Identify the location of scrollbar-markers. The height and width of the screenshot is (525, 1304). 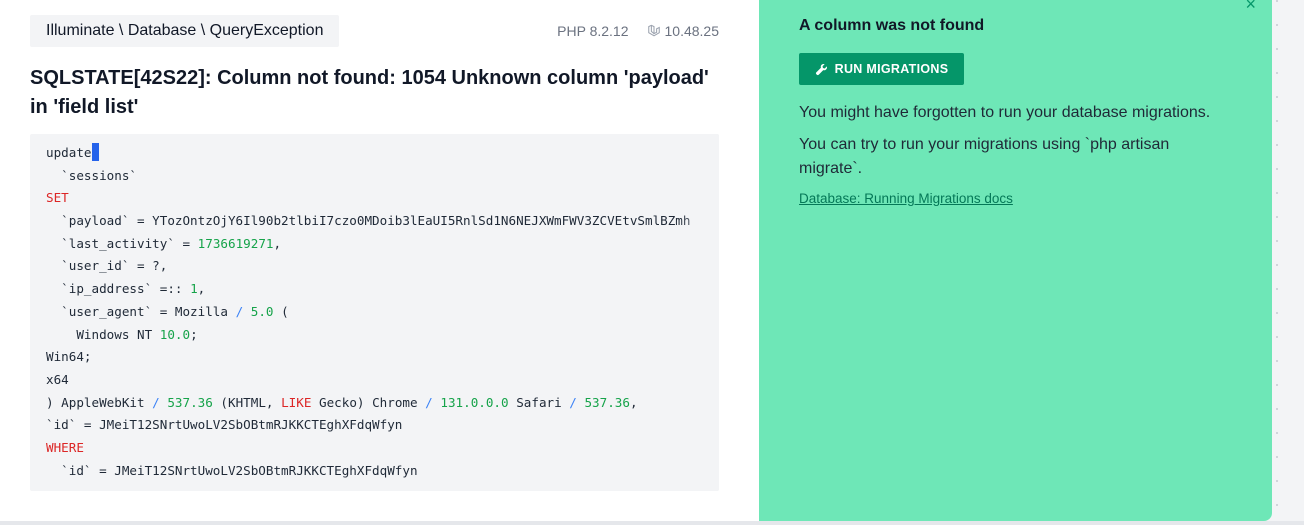
(1277, 260).